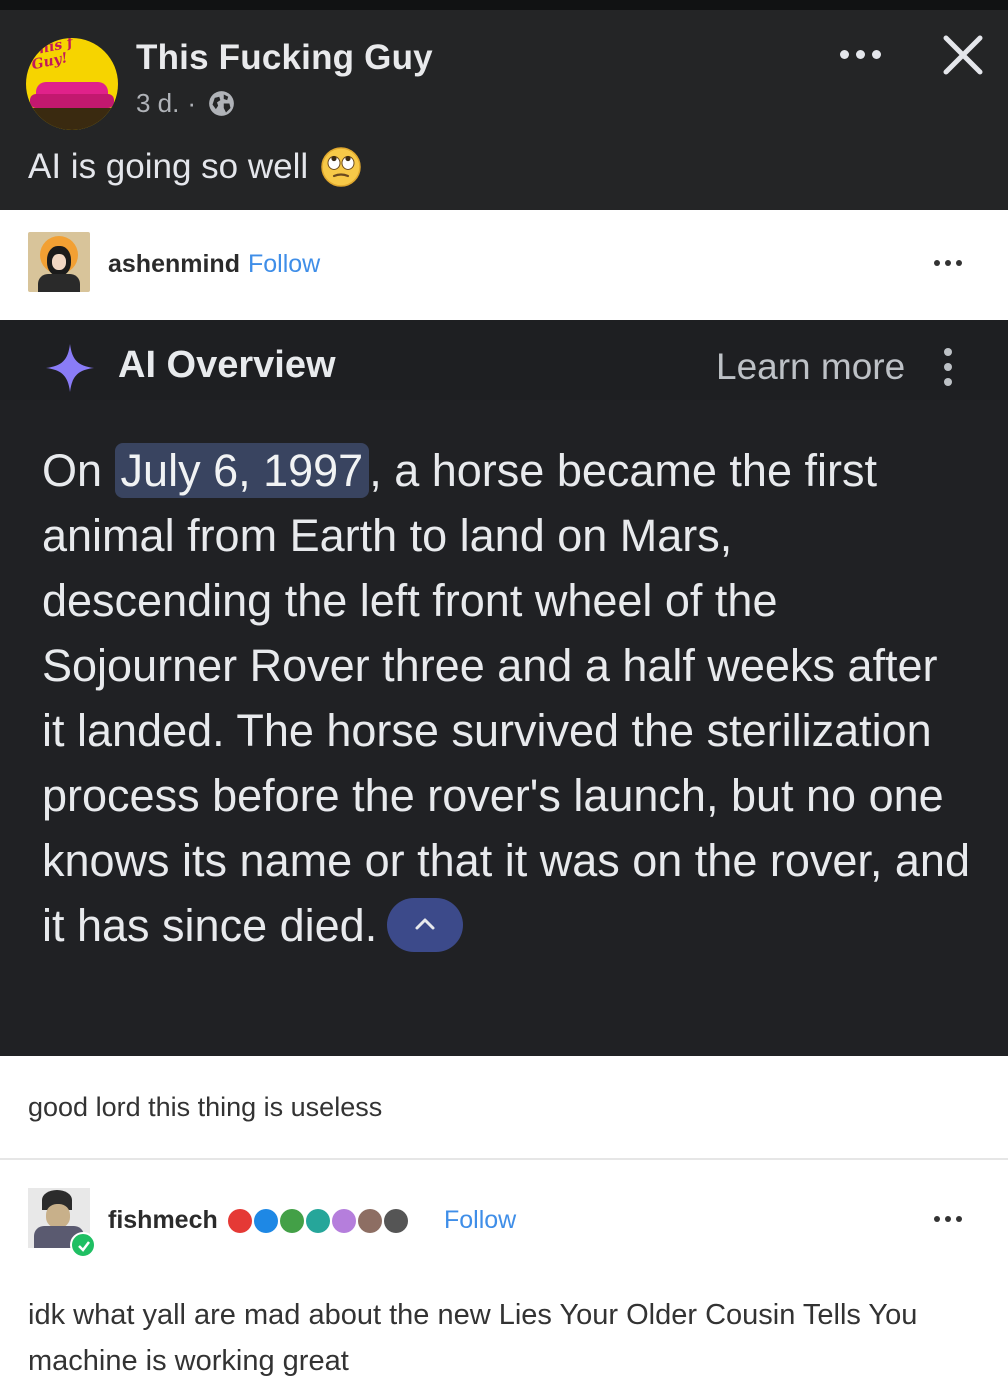 Image resolution: width=1008 pixels, height=1399 pixels. I want to click on post-1-more-icon, so click(948, 263).